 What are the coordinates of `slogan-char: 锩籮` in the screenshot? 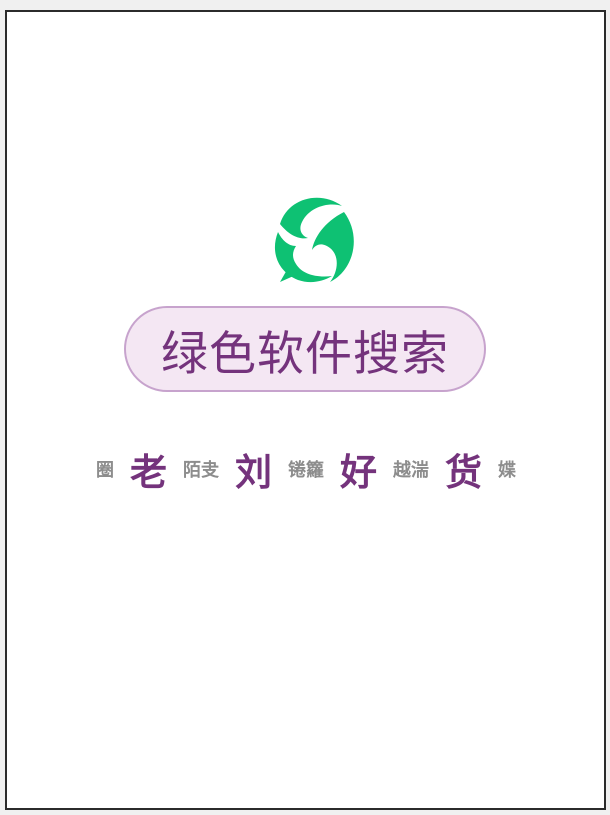 It's located at (306, 470).